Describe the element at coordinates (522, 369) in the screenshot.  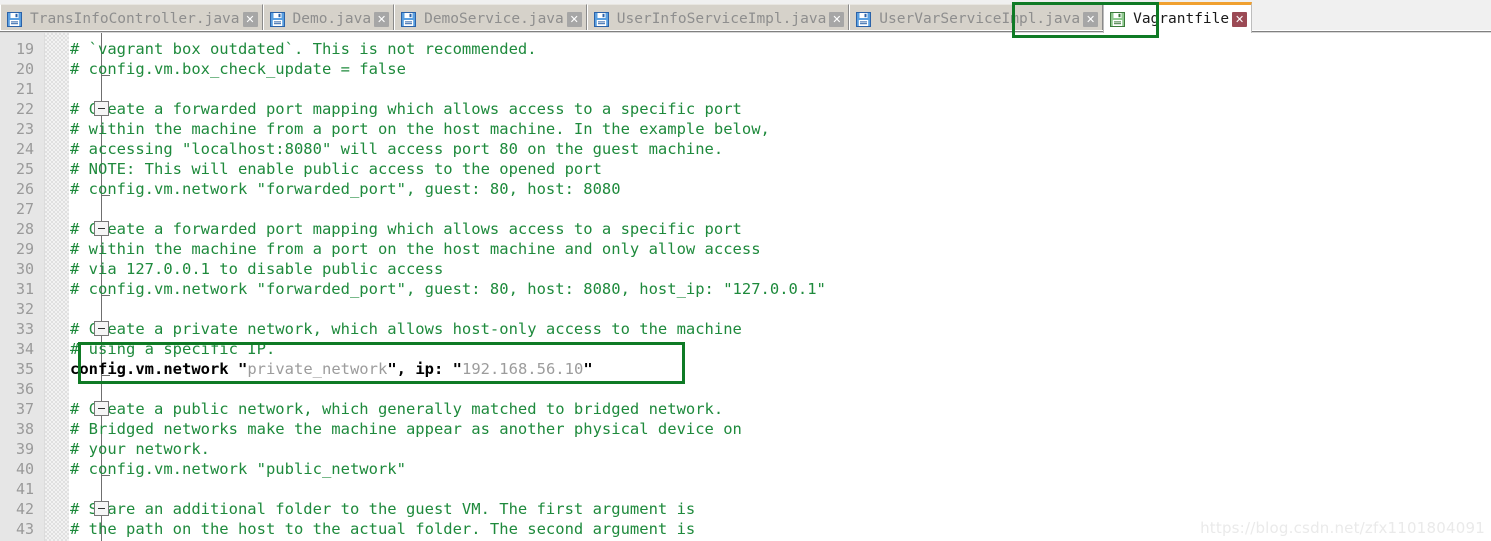
I see `code-token: 192.168.56.10` at that location.